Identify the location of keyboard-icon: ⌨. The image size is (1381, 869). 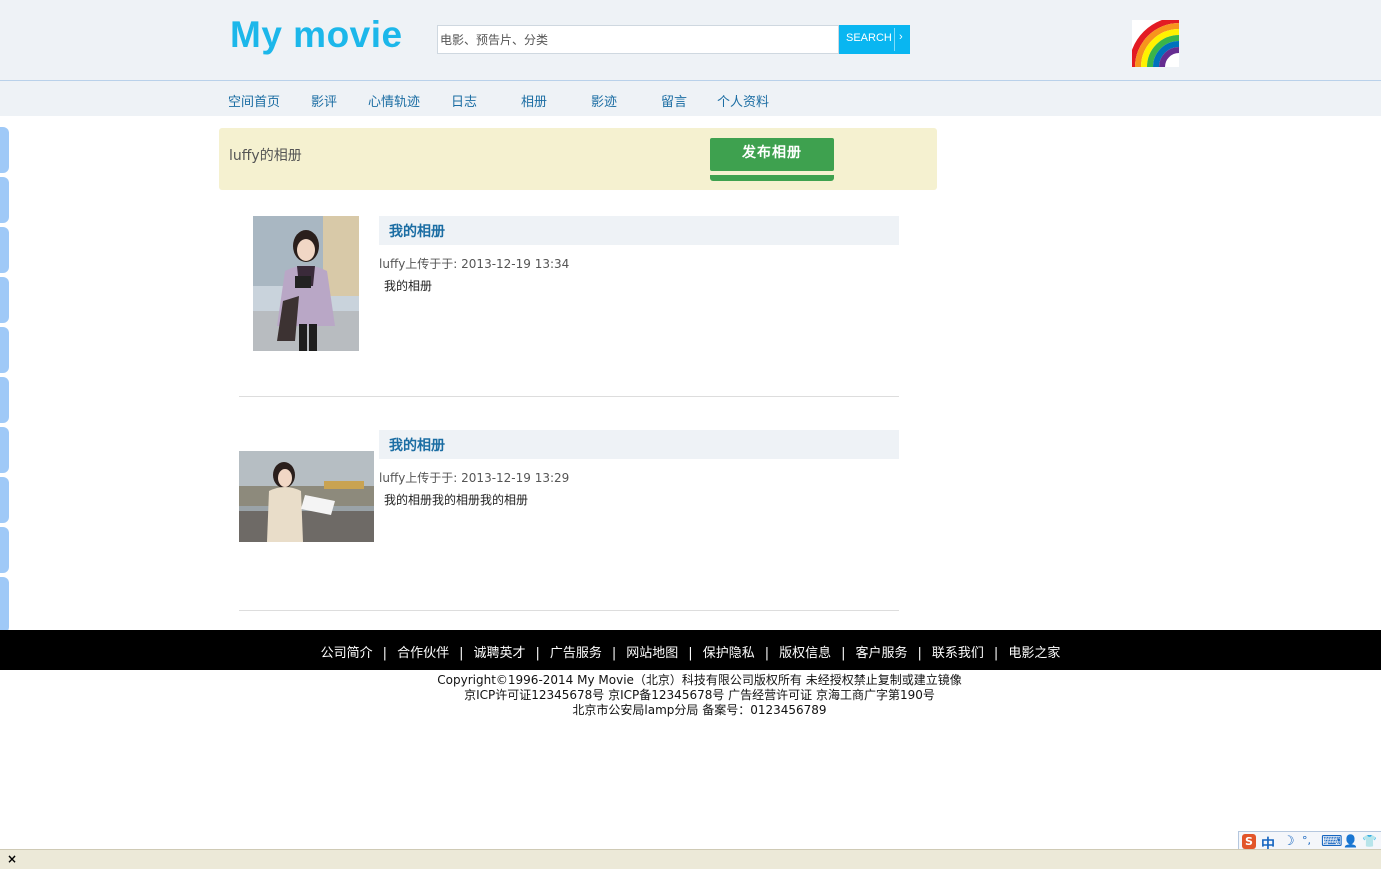
(1332, 841).